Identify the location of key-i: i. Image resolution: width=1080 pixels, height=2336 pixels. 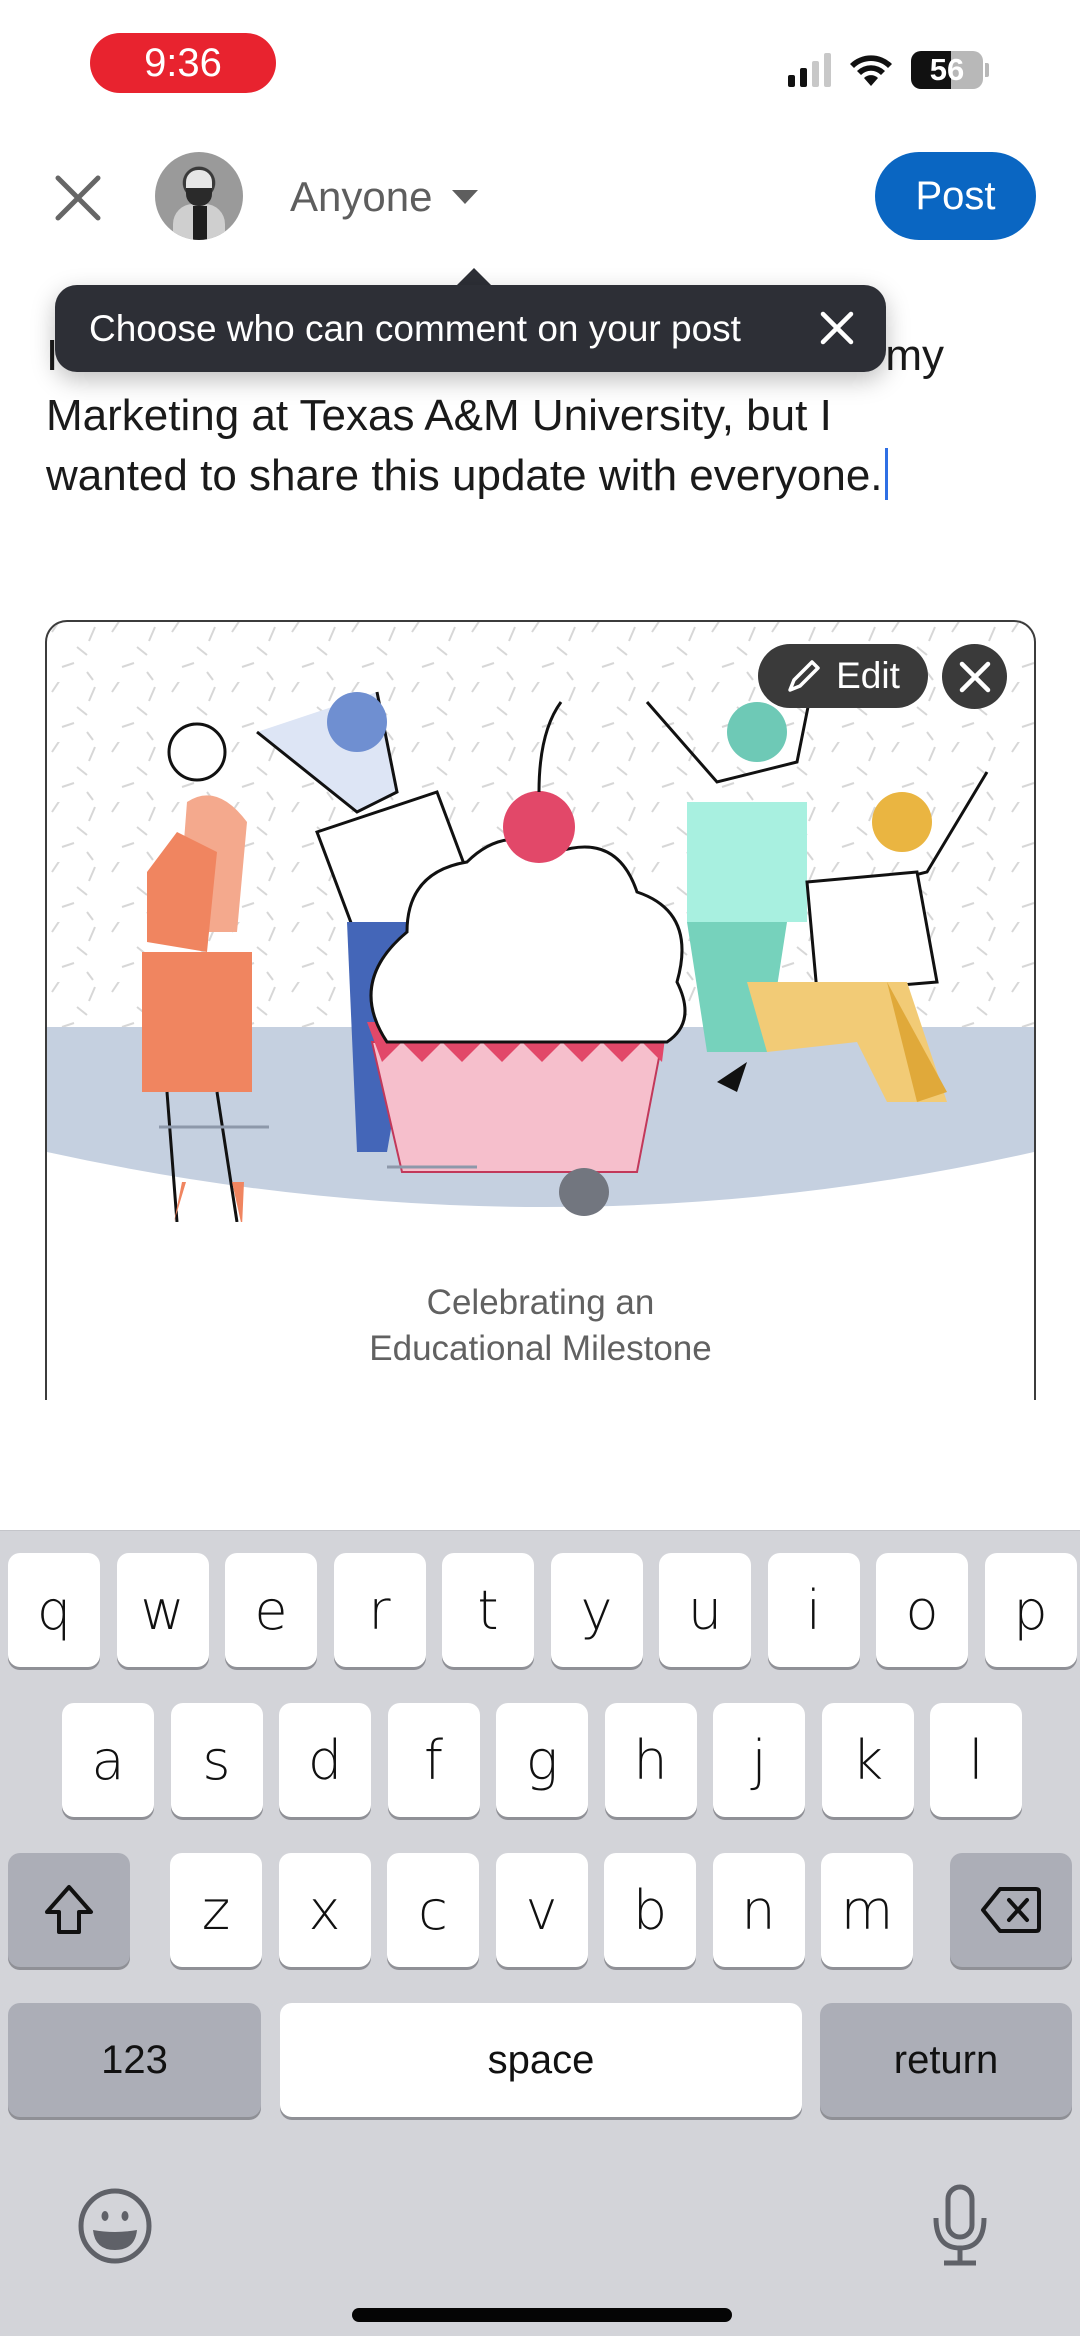
(813, 1610).